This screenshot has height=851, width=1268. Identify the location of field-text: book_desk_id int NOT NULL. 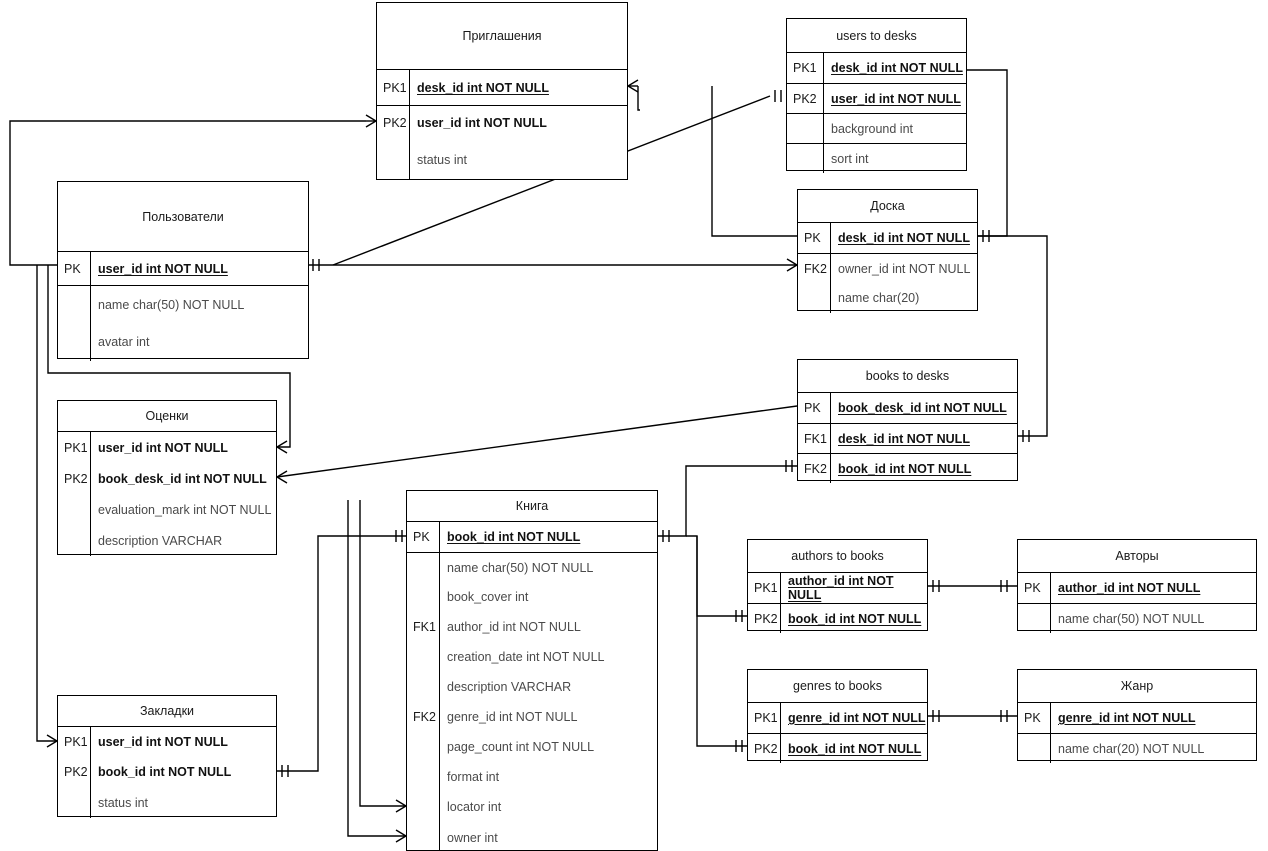
(922, 408).